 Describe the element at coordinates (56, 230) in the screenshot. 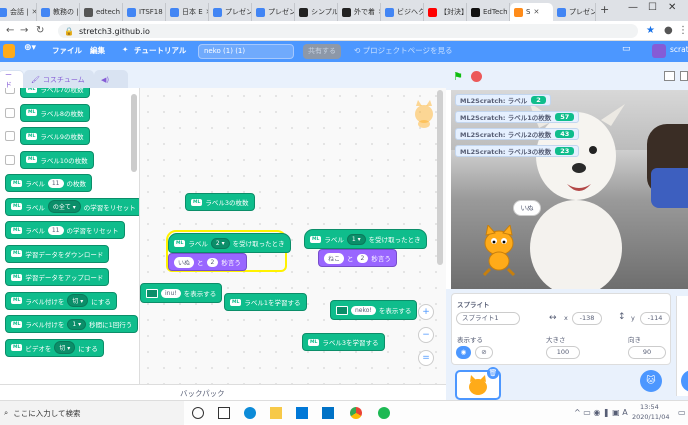

I see `block-input: 11` at that location.